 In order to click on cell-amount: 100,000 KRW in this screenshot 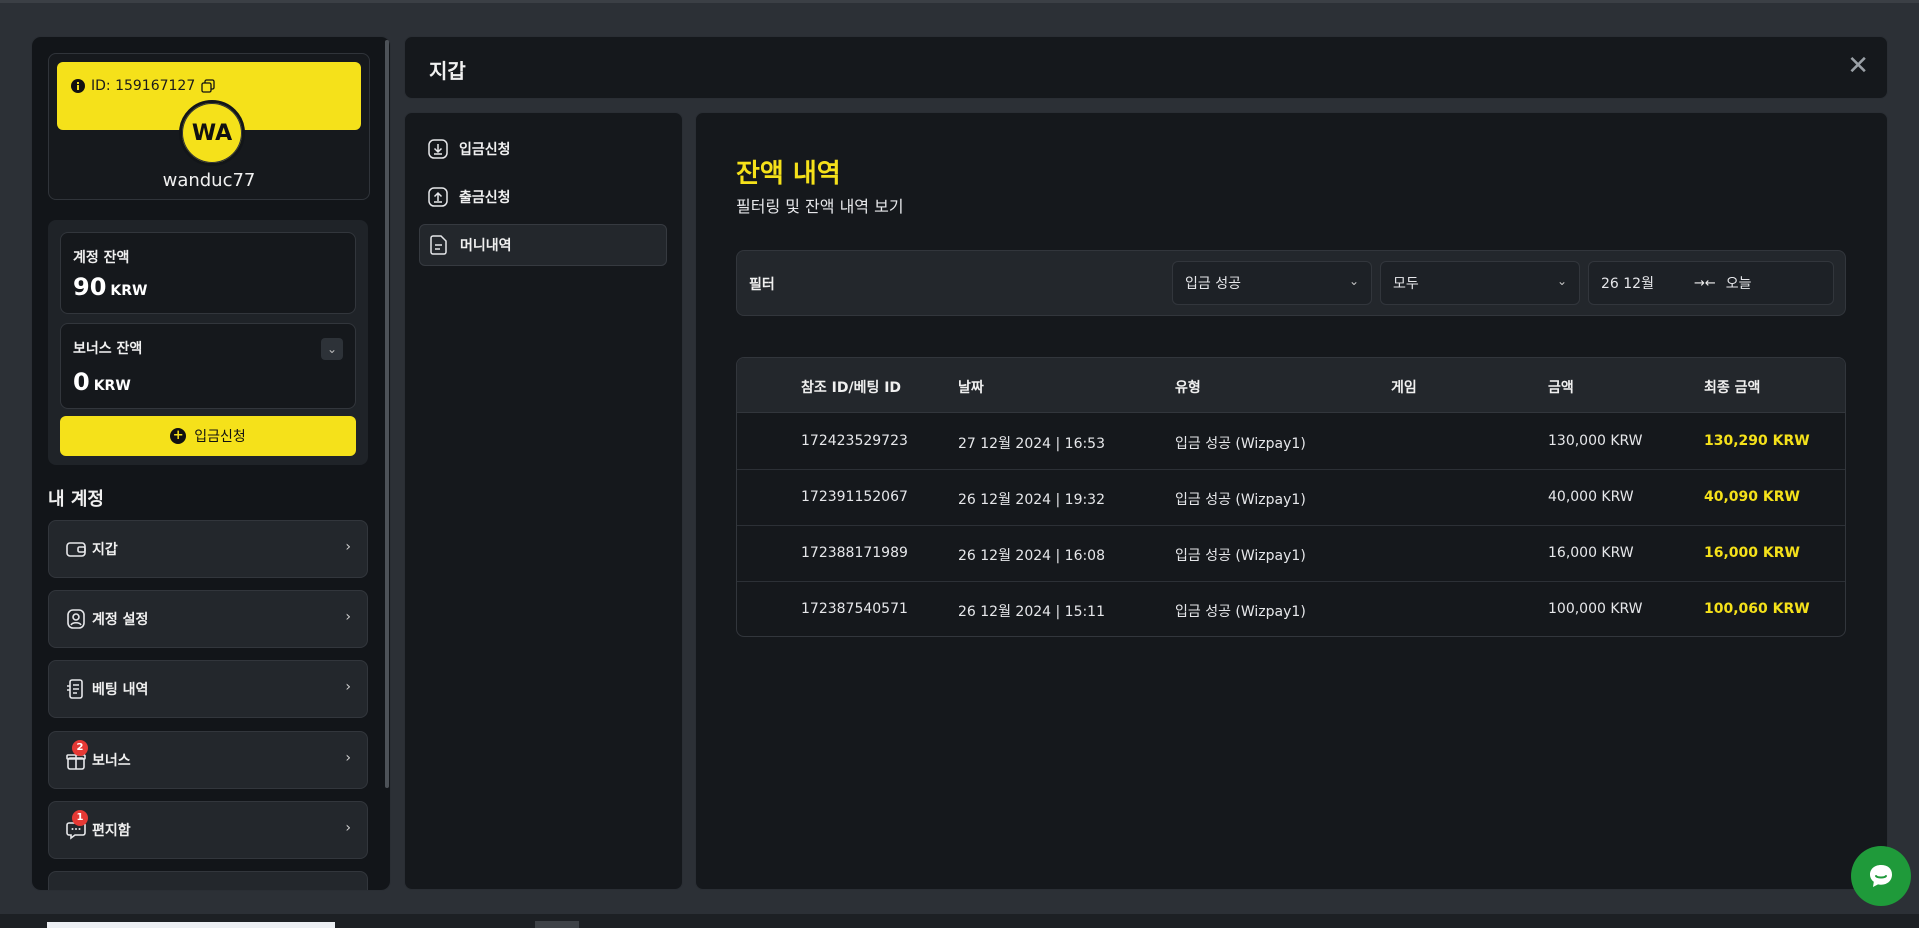, I will do `click(1595, 609)`.